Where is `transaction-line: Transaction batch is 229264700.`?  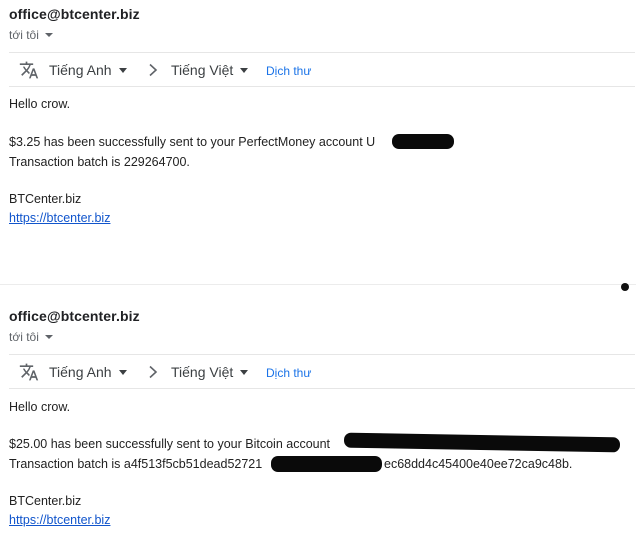
transaction-line: Transaction batch is 229264700. is located at coordinates (99, 162).